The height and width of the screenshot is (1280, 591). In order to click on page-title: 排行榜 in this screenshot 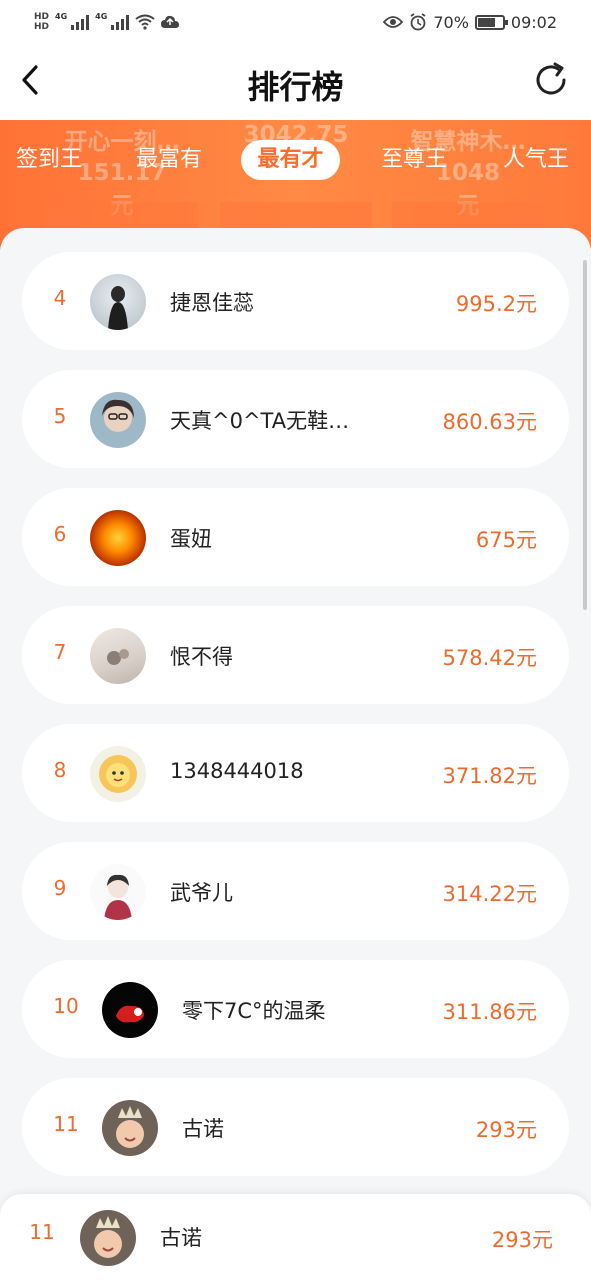, I will do `click(295, 87)`.